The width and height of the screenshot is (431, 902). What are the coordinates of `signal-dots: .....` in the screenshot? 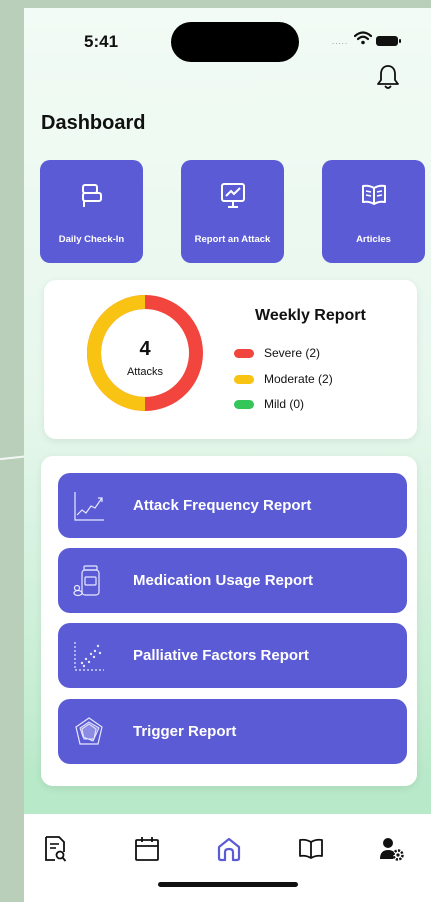 It's located at (340, 41).